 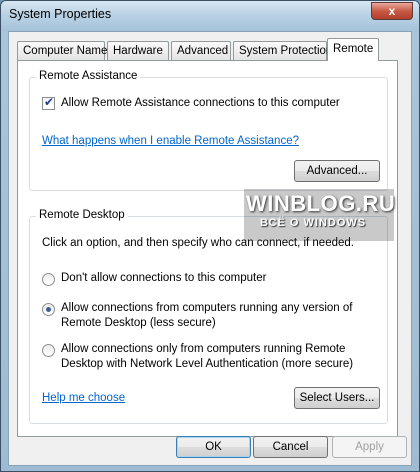 I want to click on cancel-button: Cancel, so click(x=290, y=447).